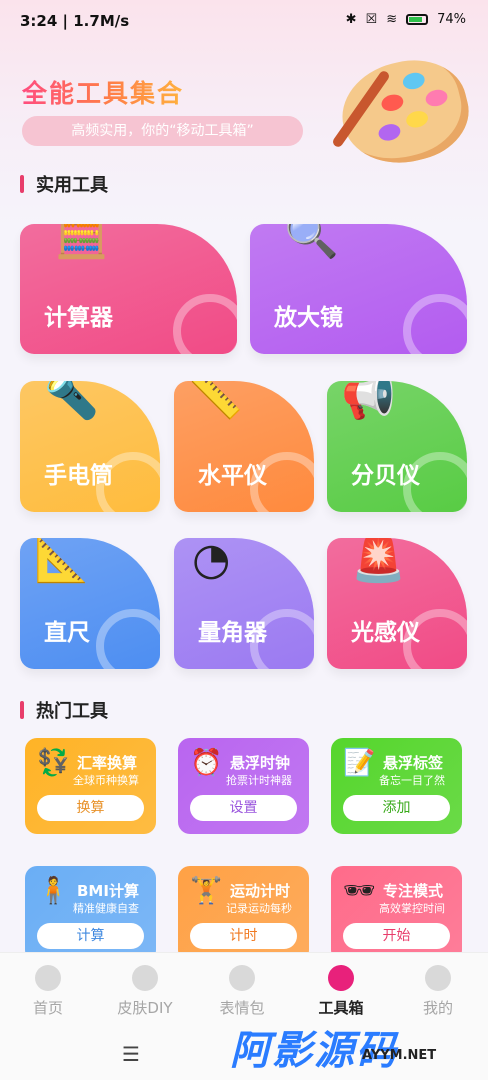  What do you see at coordinates (260, 891) in the screenshot?
I see `hot-tool-title: 运动计时` at bounding box center [260, 891].